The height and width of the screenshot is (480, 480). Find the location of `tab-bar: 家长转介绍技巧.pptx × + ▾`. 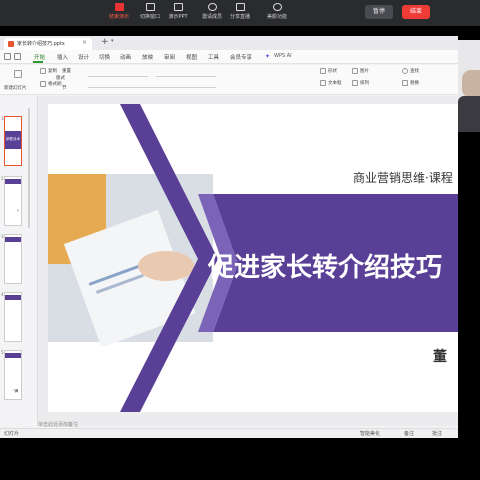

tab-bar: 家长转介绍技巧.pptx × + ▾ is located at coordinates (229, 43).